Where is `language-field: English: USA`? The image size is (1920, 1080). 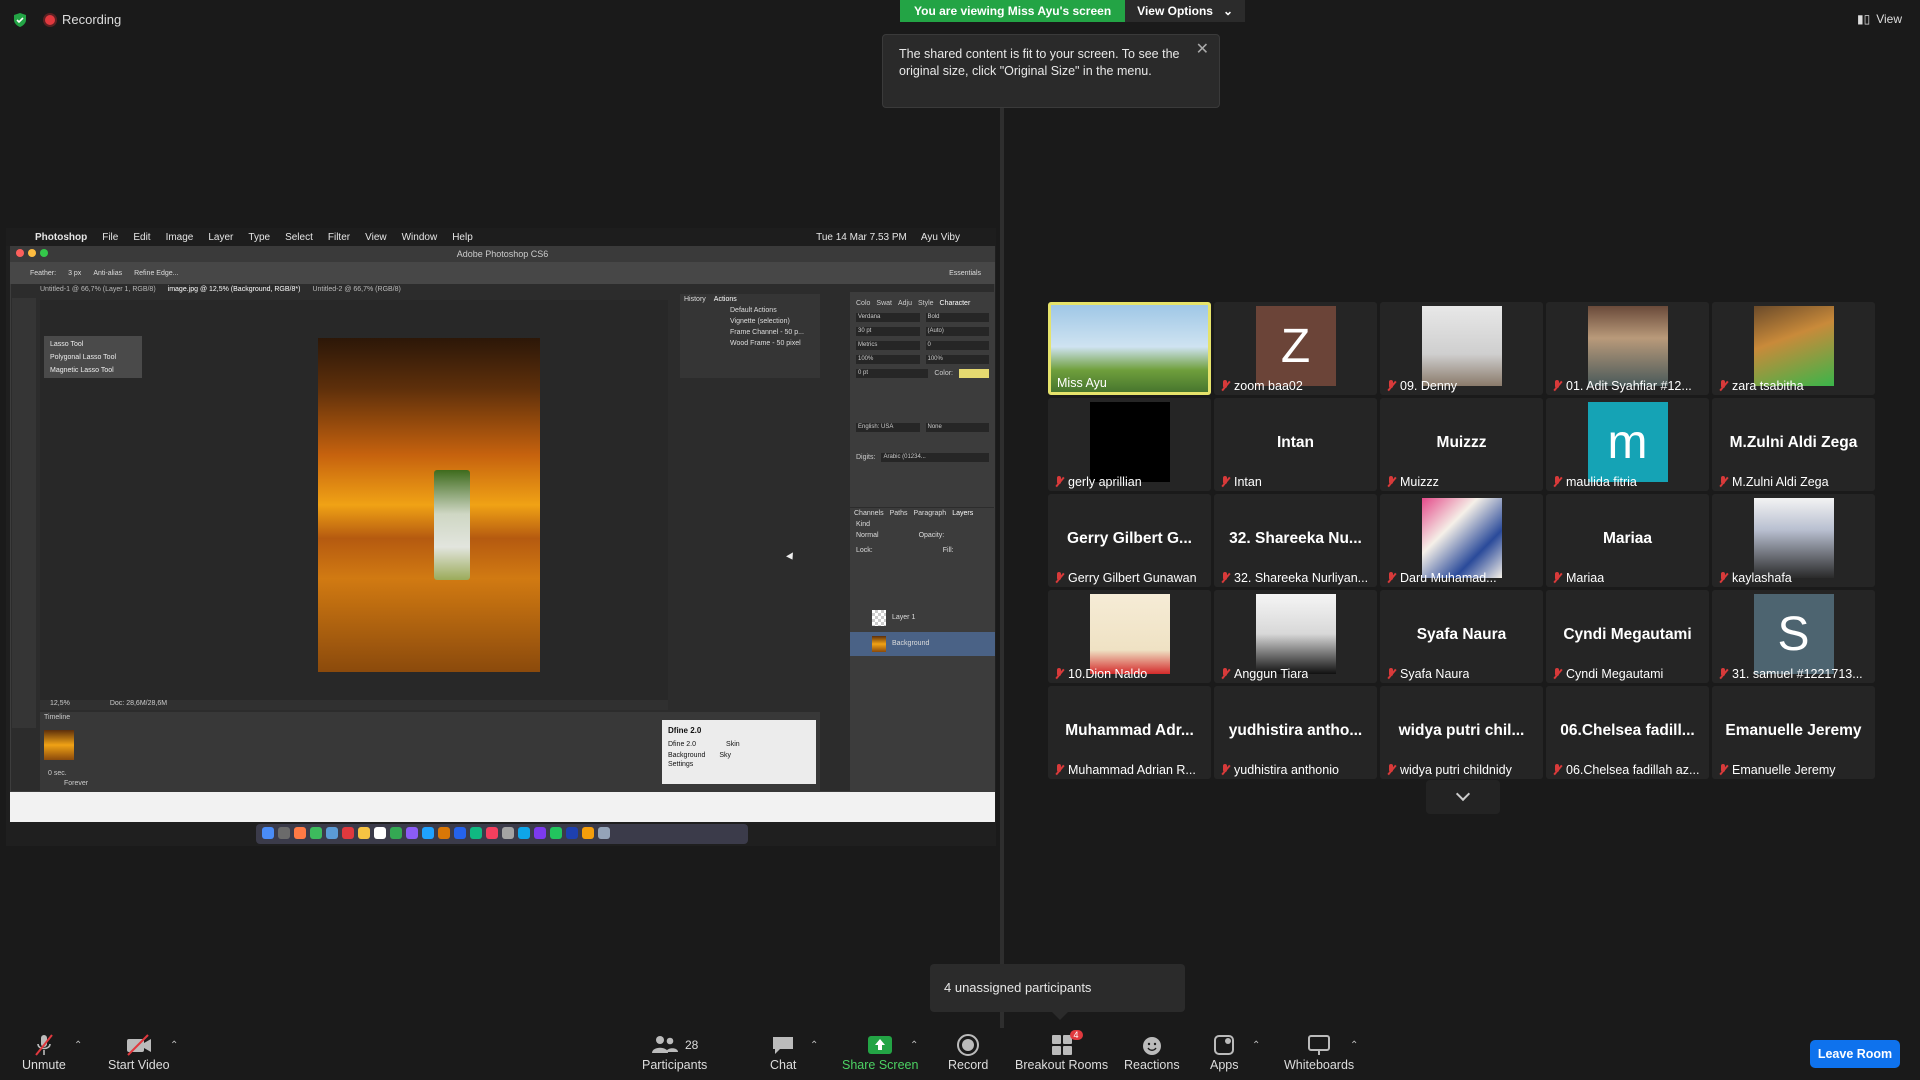 language-field: English: USA is located at coordinates (888, 427).